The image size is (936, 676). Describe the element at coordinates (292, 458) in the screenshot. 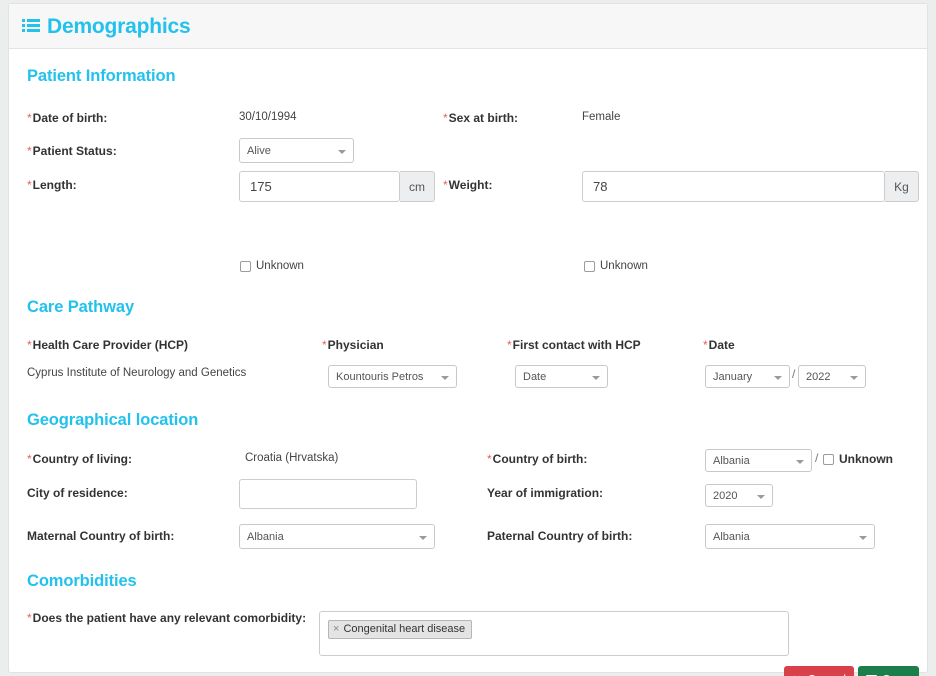

I see `value-country-of-living: Croatia (Hrvatska)` at that location.